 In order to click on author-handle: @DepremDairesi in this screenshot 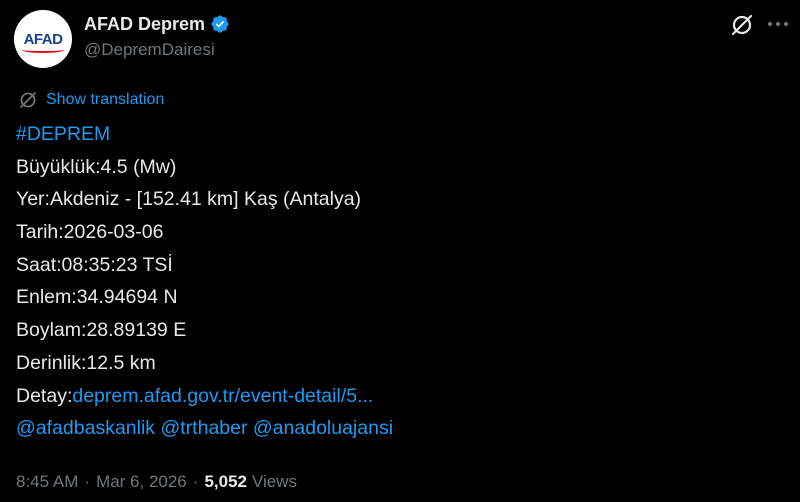, I will do `click(149, 50)`.